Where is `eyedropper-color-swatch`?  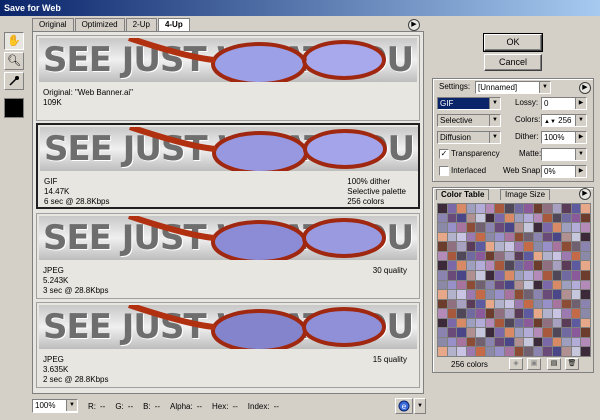 eyedropper-color-swatch is located at coordinates (14, 108).